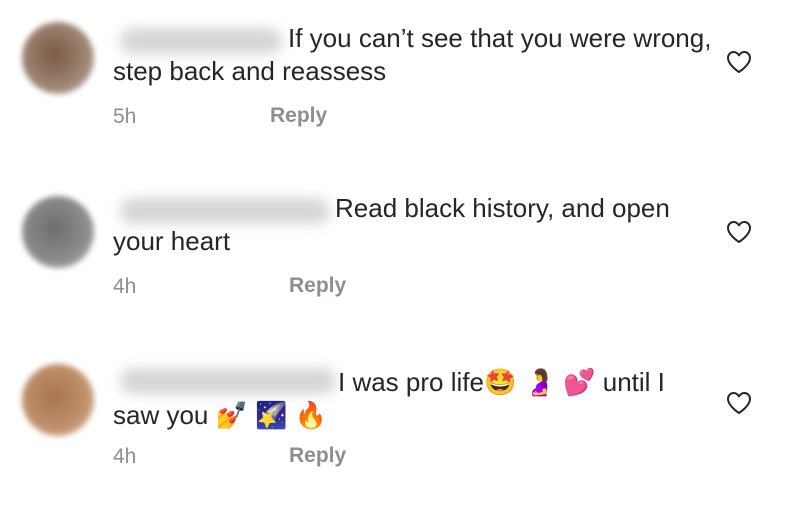  I want to click on comment-text: Read black history, and open your heart, so click(391, 224).